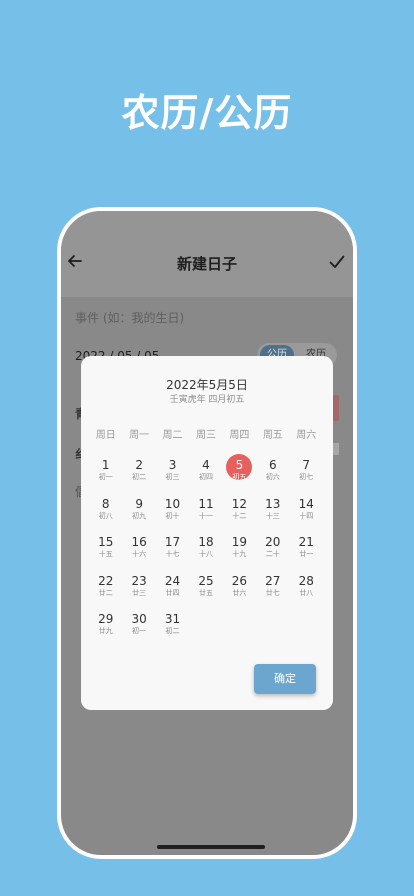  Describe the element at coordinates (172, 619) in the screenshot. I see `day-number: 31` at that location.